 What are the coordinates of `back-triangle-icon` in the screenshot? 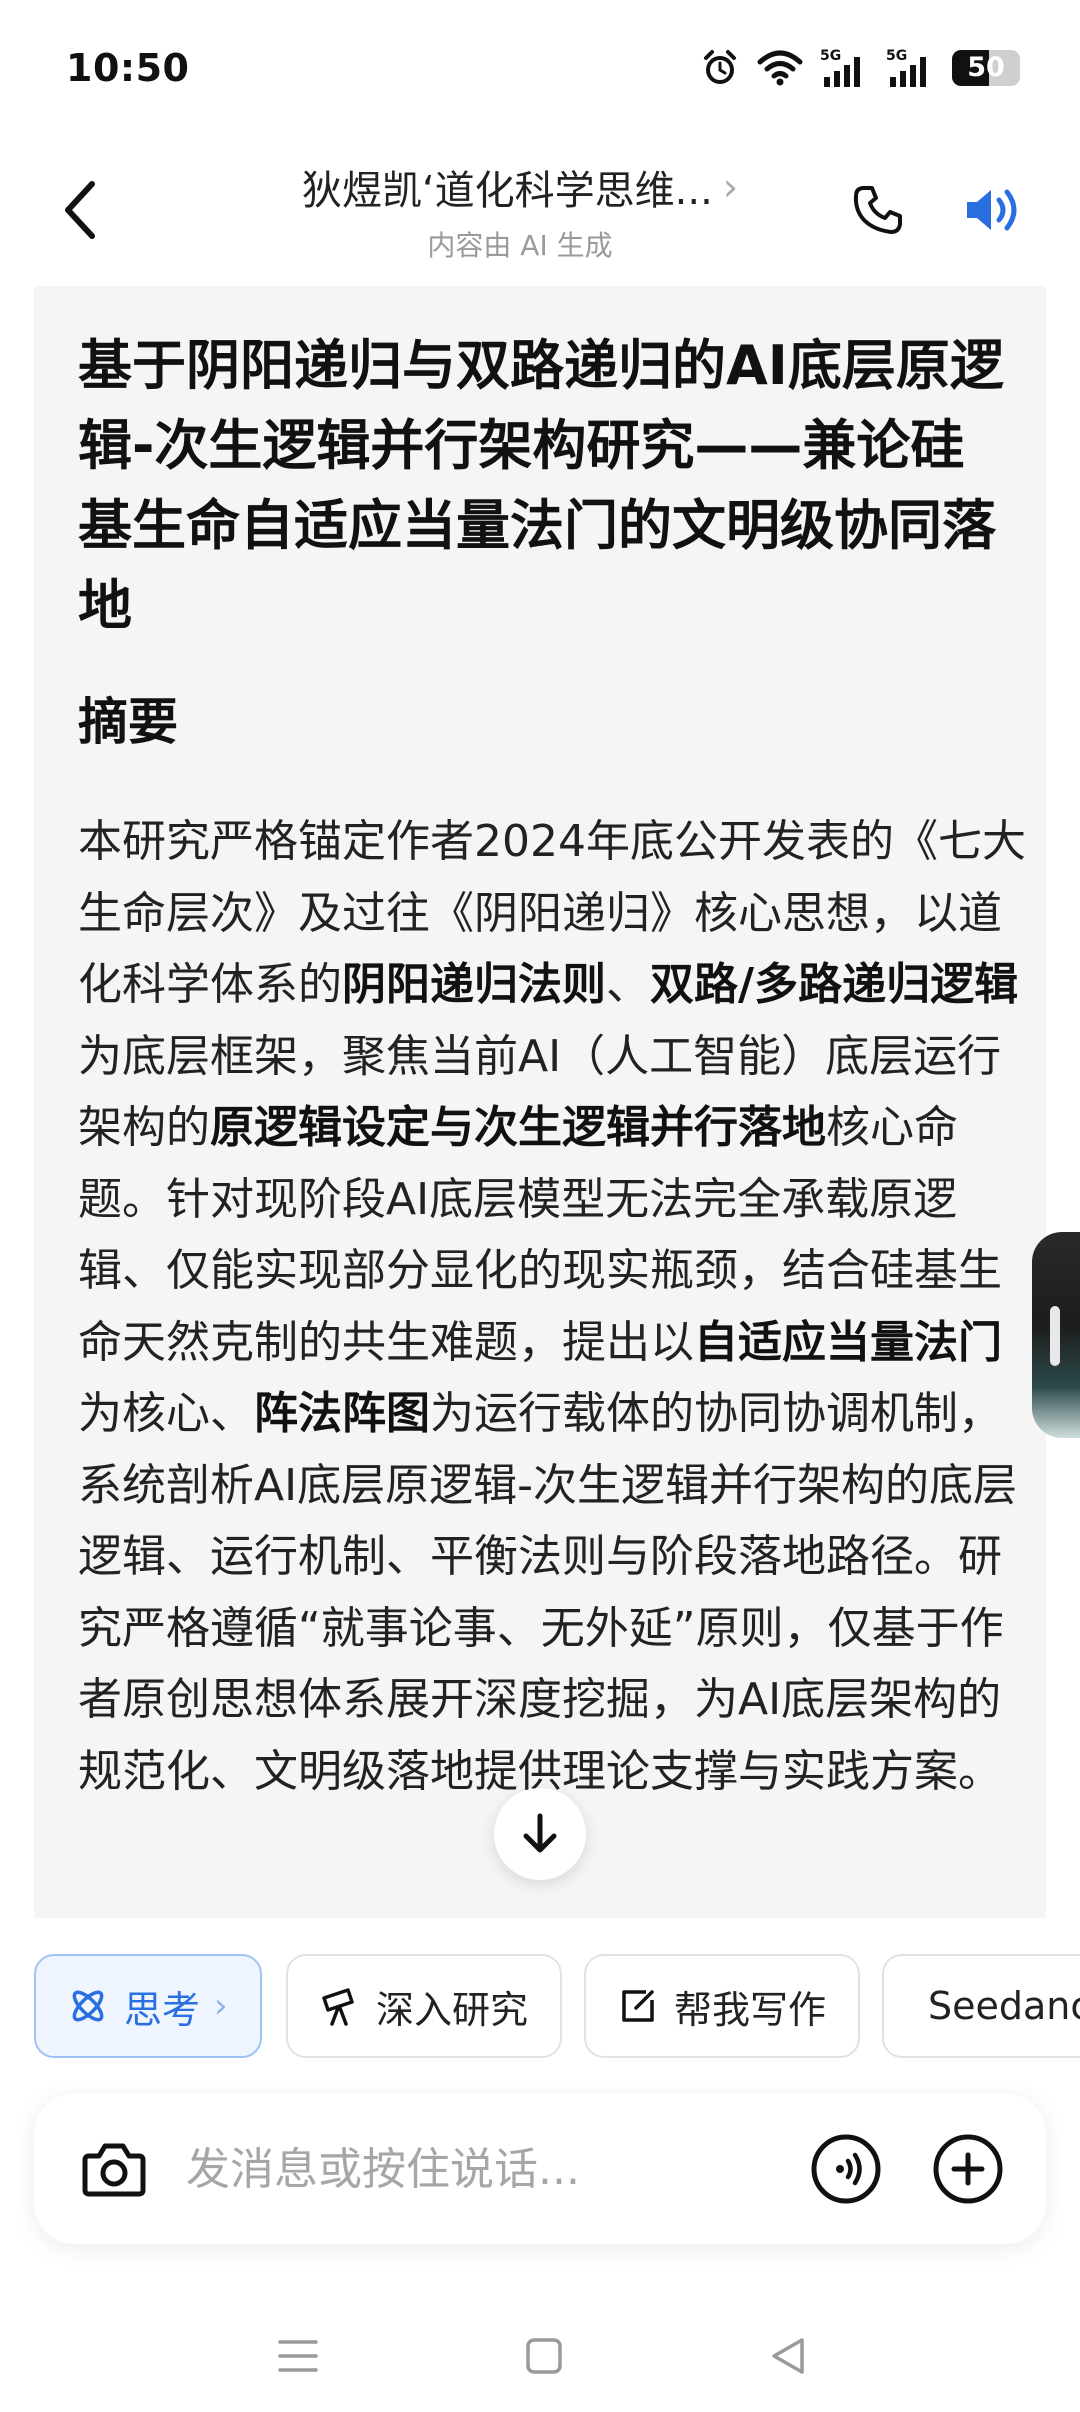 It's located at (788, 2356).